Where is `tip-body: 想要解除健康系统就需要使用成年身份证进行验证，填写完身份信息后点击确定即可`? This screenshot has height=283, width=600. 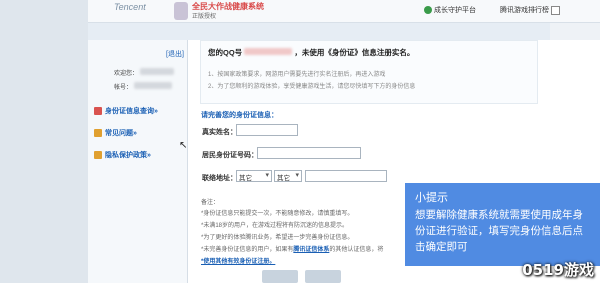 tip-body: 想要解除健康系统就需要使用成年身份证进行验证，填写完身份信息后点击确定即可 is located at coordinates (499, 231).